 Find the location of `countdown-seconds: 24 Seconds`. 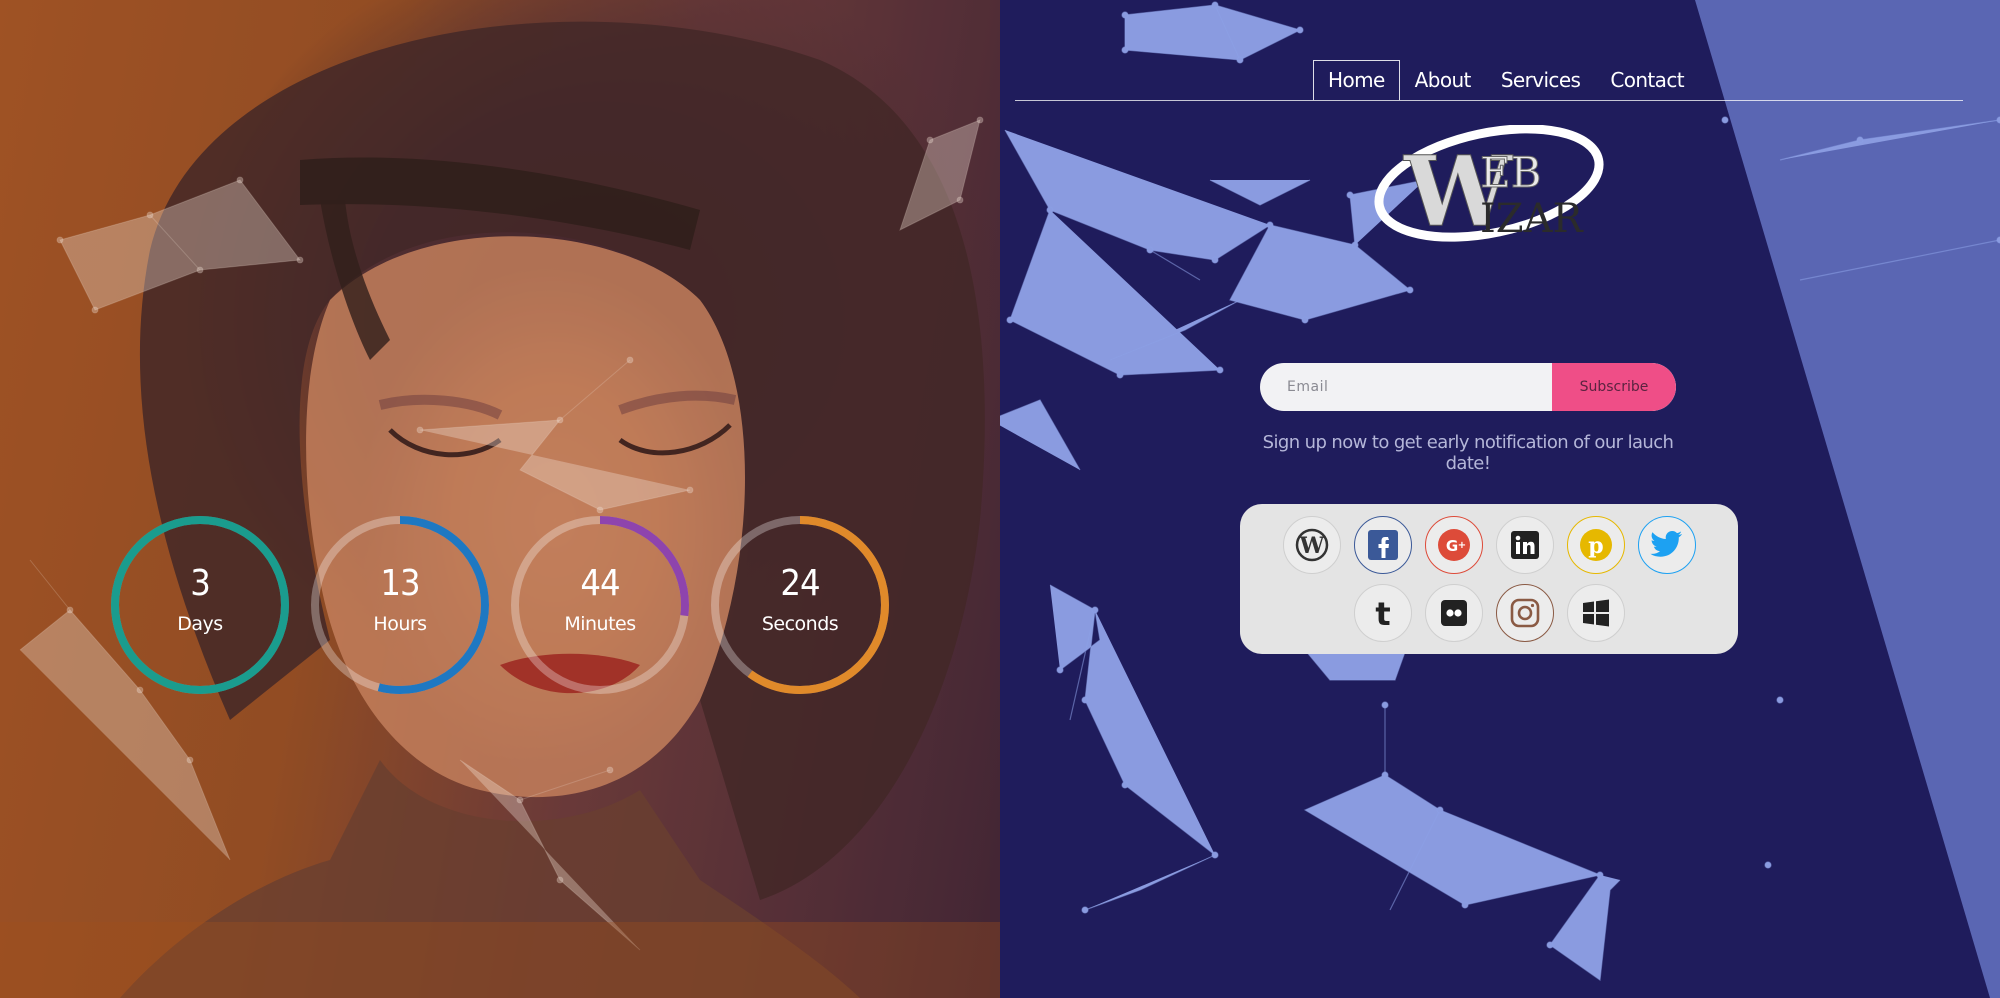

countdown-seconds: 24 Seconds is located at coordinates (800, 605).